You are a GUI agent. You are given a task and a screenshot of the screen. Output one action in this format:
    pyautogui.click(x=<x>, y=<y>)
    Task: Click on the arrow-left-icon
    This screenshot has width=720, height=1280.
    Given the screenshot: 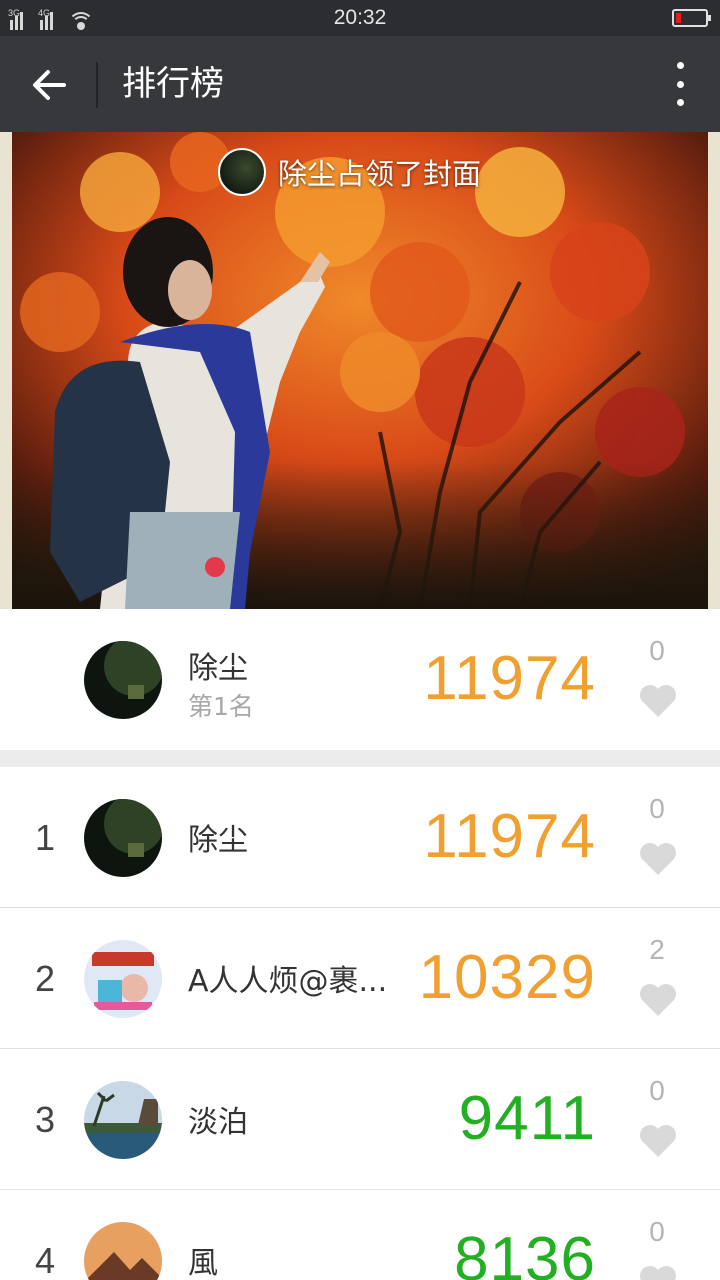 What is the action you would take?
    pyautogui.click(x=49, y=85)
    